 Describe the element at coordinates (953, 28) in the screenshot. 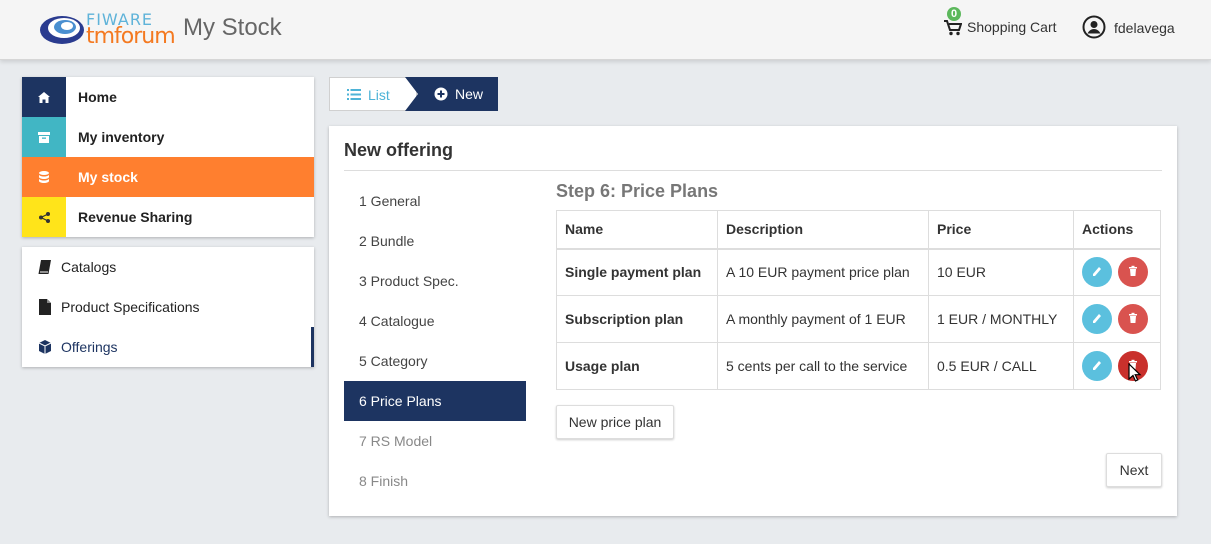

I see `cart-icon` at that location.